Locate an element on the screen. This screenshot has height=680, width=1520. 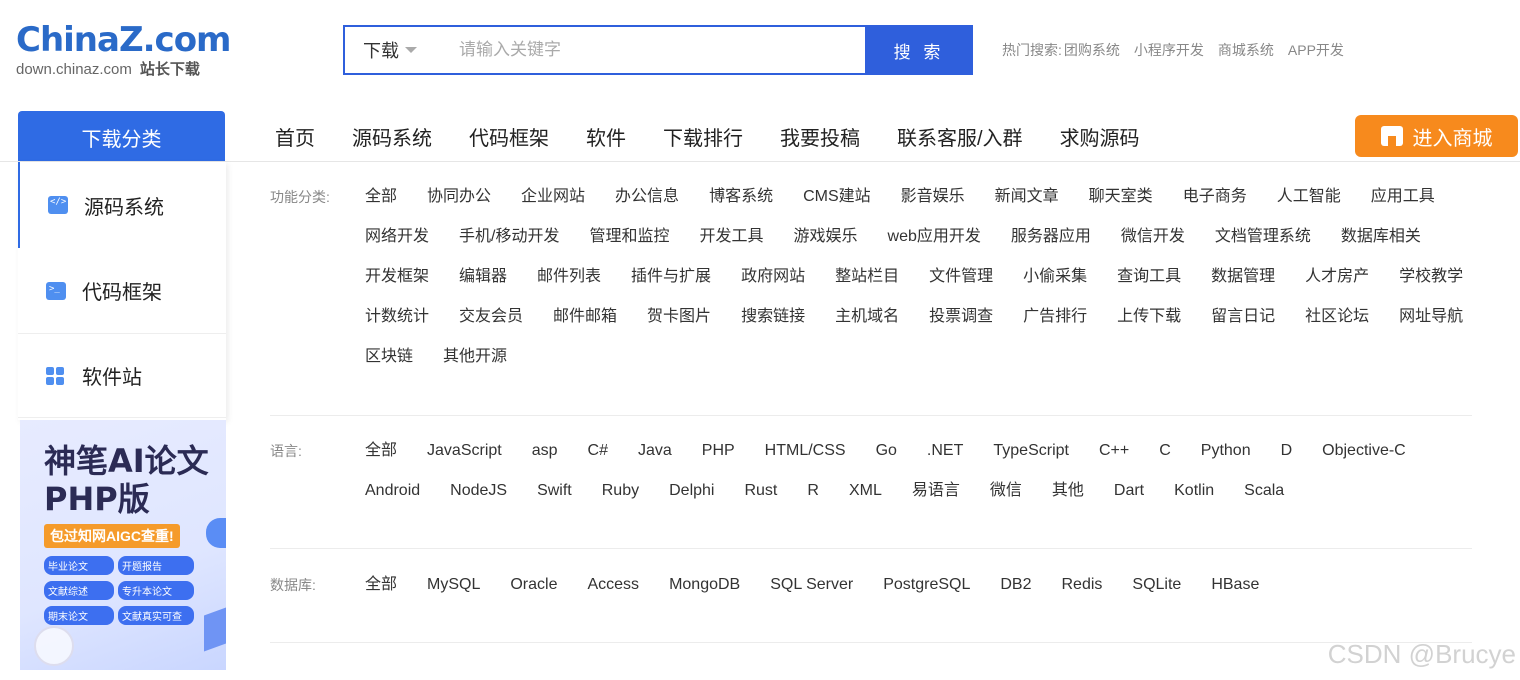
nav-item-submit: 我要投稿 is located at coordinates (820, 136).